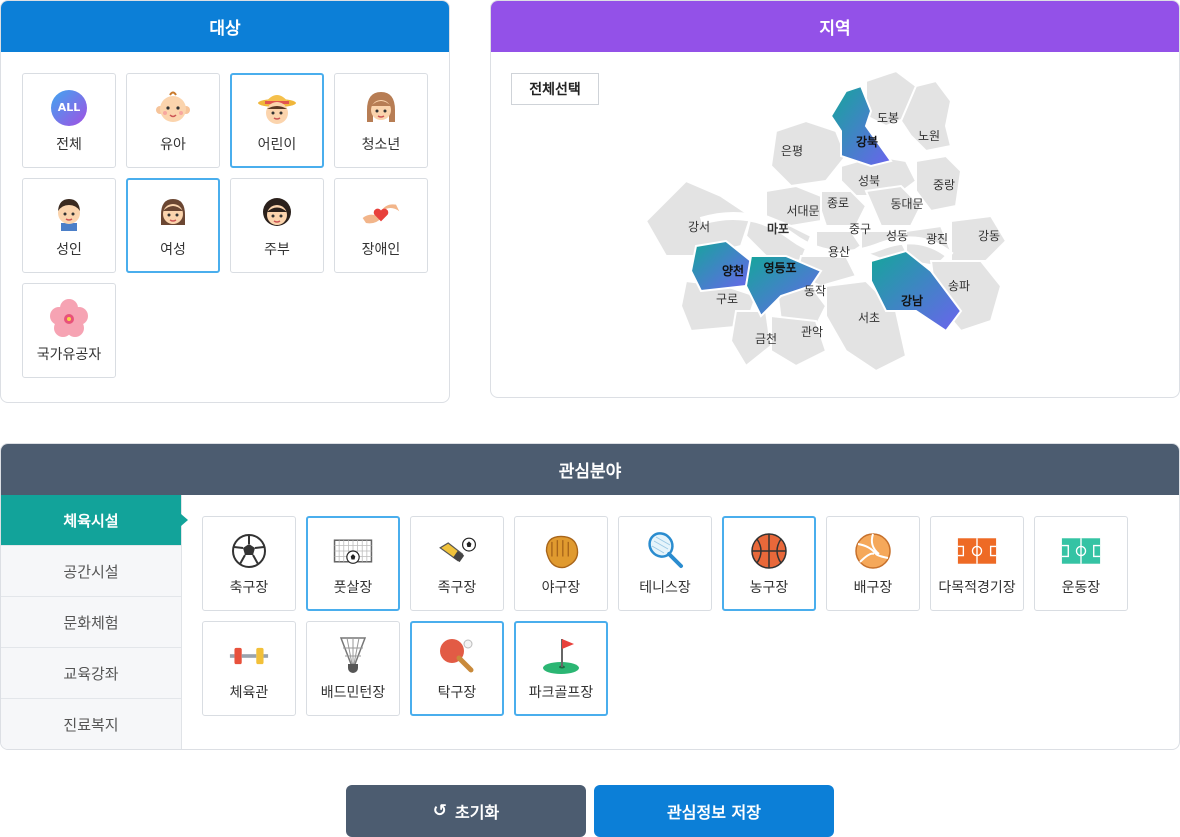 The image size is (1180, 837). Describe the element at coordinates (555, 89) in the screenshot. I see `select-all-button: 전체선택` at that location.